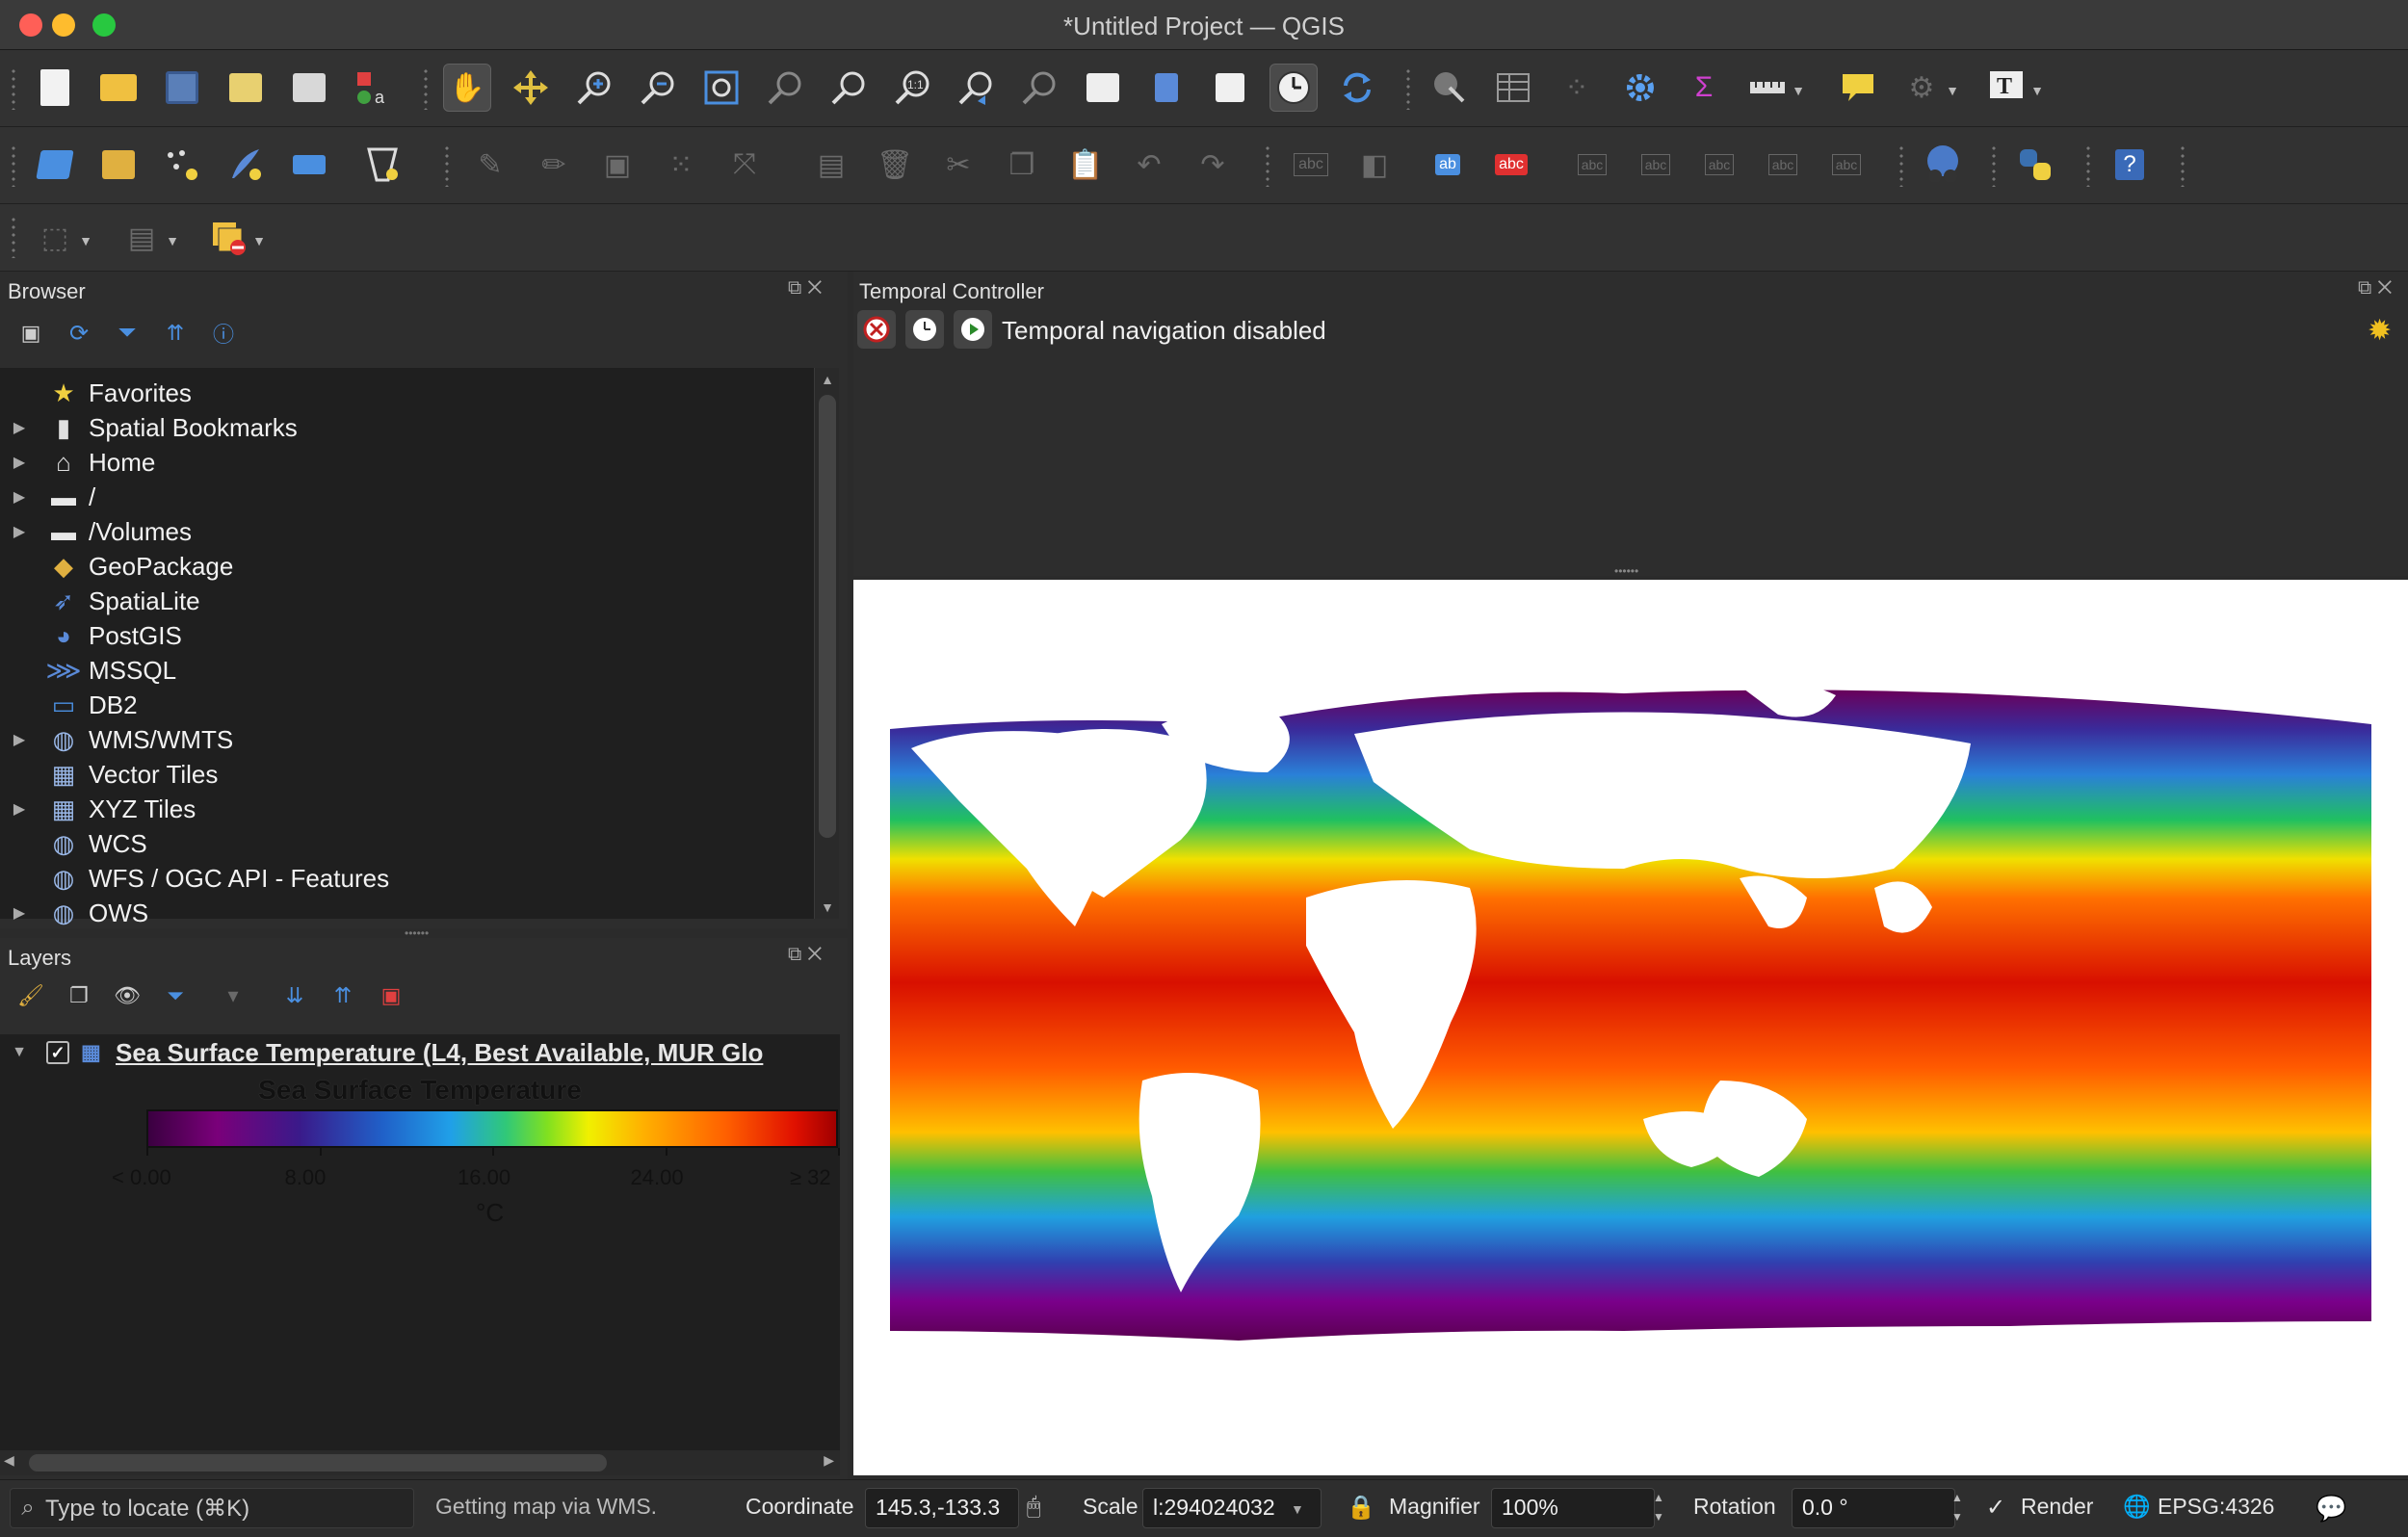 The width and height of the screenshot is (2408, 1537). What do you see at coordinates (848, 88) in the screenshot?
I see `zoom-to-layer-icon` at bounding box center [848, 88].